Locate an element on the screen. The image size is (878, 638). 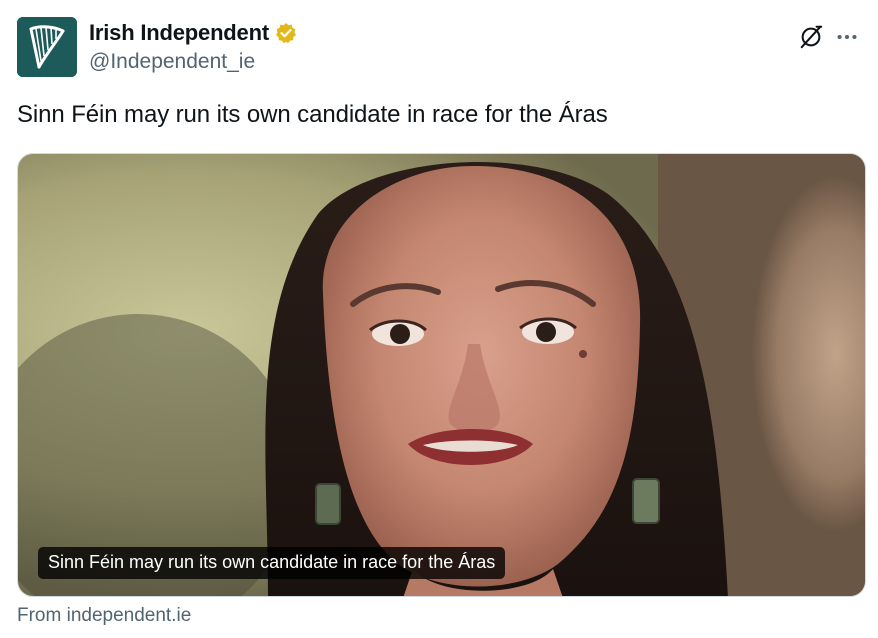
handle: @Independent_ie is located at coordinates (193, 62).